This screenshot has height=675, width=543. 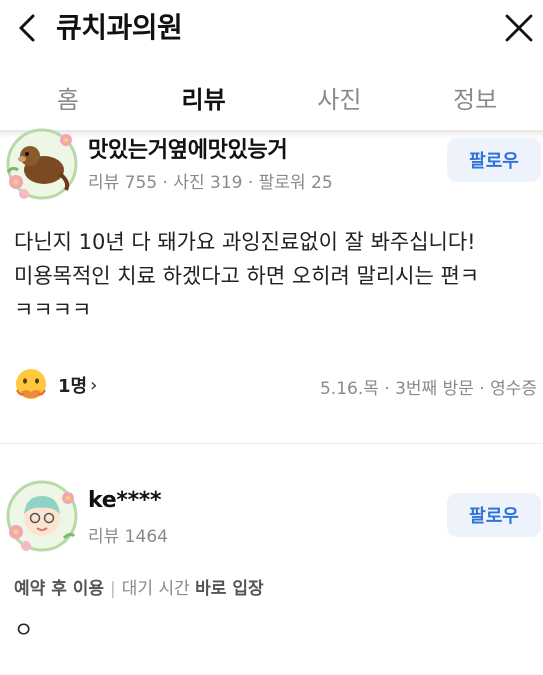 What do you see at coordinates (128, 537) in the screenshot?
I see `review-author-stats: 리뷰 1464` at bounding box center [128, 537].